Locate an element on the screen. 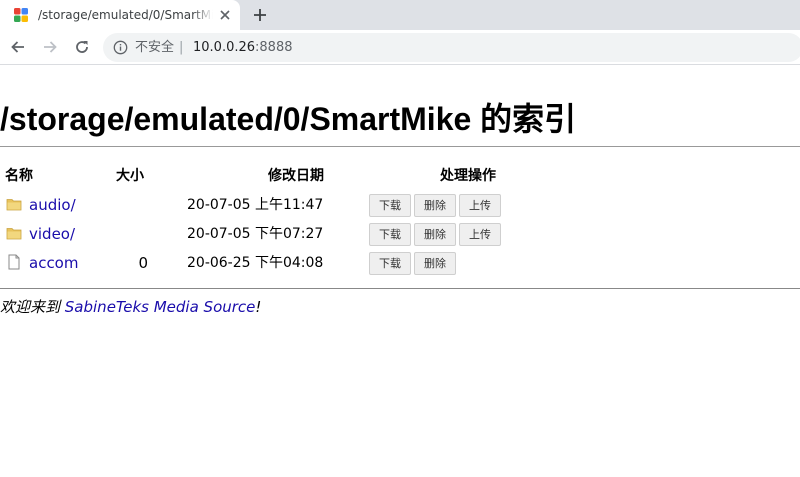 The image size is (800, 477). url-text: 10.0.0.26:8888 is located at coordinates (243, 47).